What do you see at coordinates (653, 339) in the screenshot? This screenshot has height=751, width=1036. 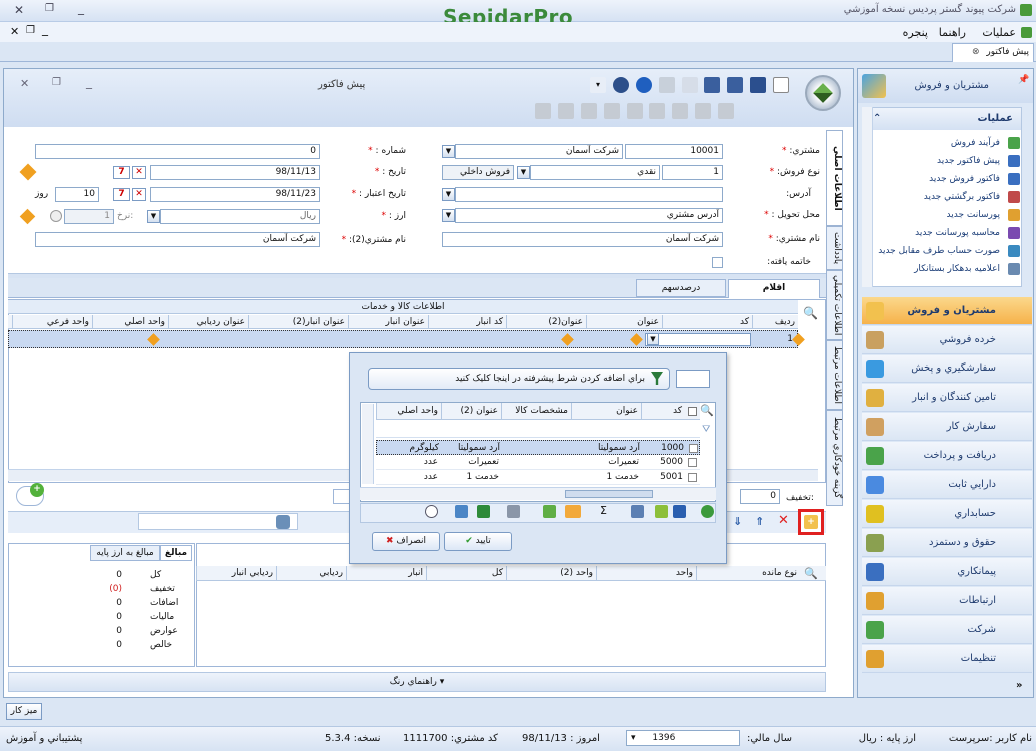 I see `code-cell-dropdown: ▼` at bounding box center [653, 339].